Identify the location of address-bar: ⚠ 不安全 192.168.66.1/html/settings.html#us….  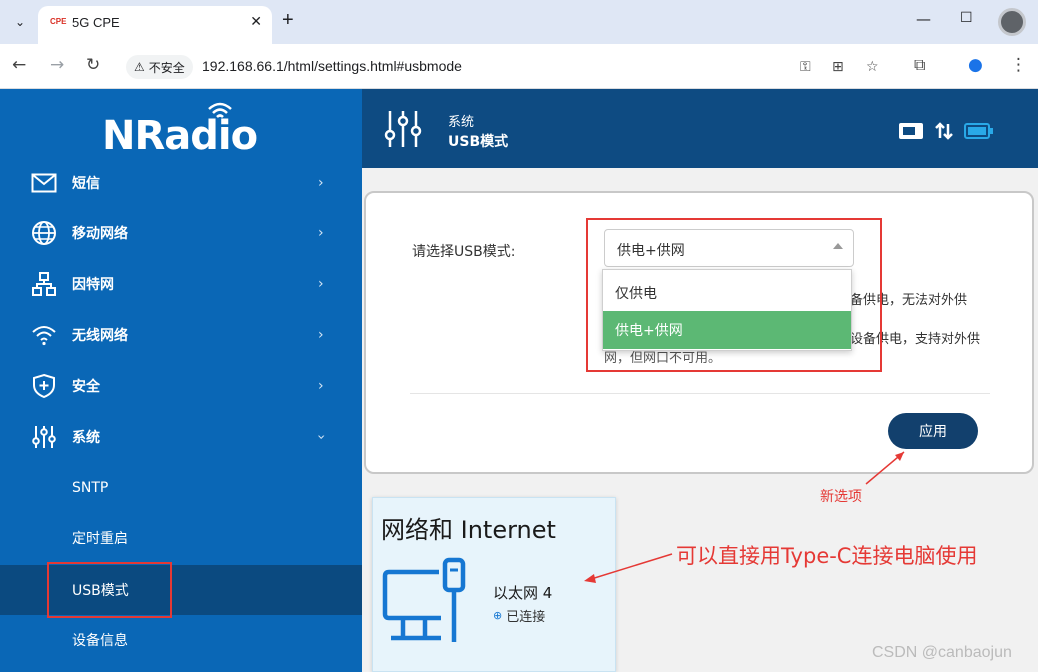
(510, 67).